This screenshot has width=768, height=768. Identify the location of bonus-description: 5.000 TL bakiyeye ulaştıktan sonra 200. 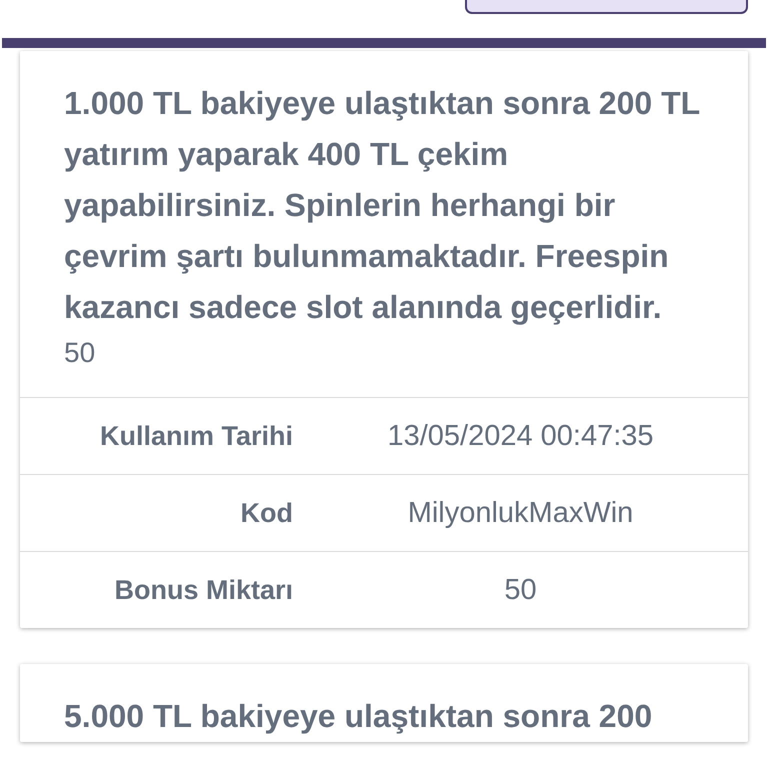
(358, 716).